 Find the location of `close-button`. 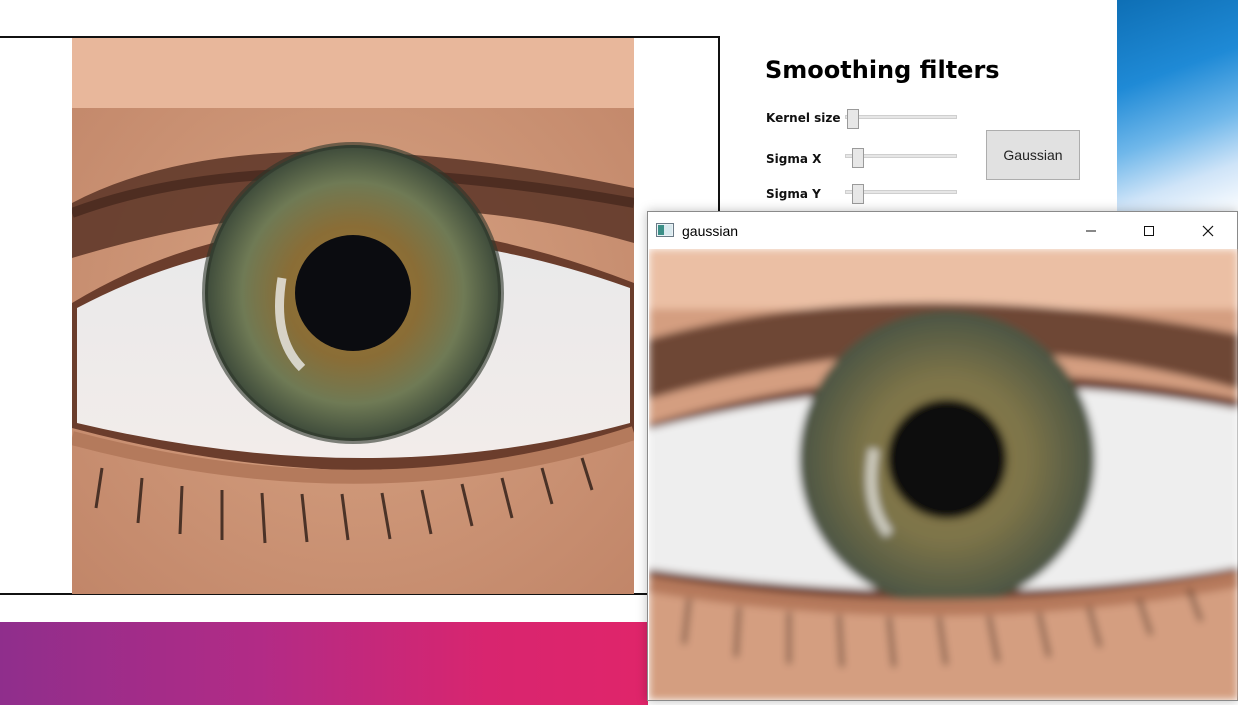

close-button is located at coordinates (1208, 230).